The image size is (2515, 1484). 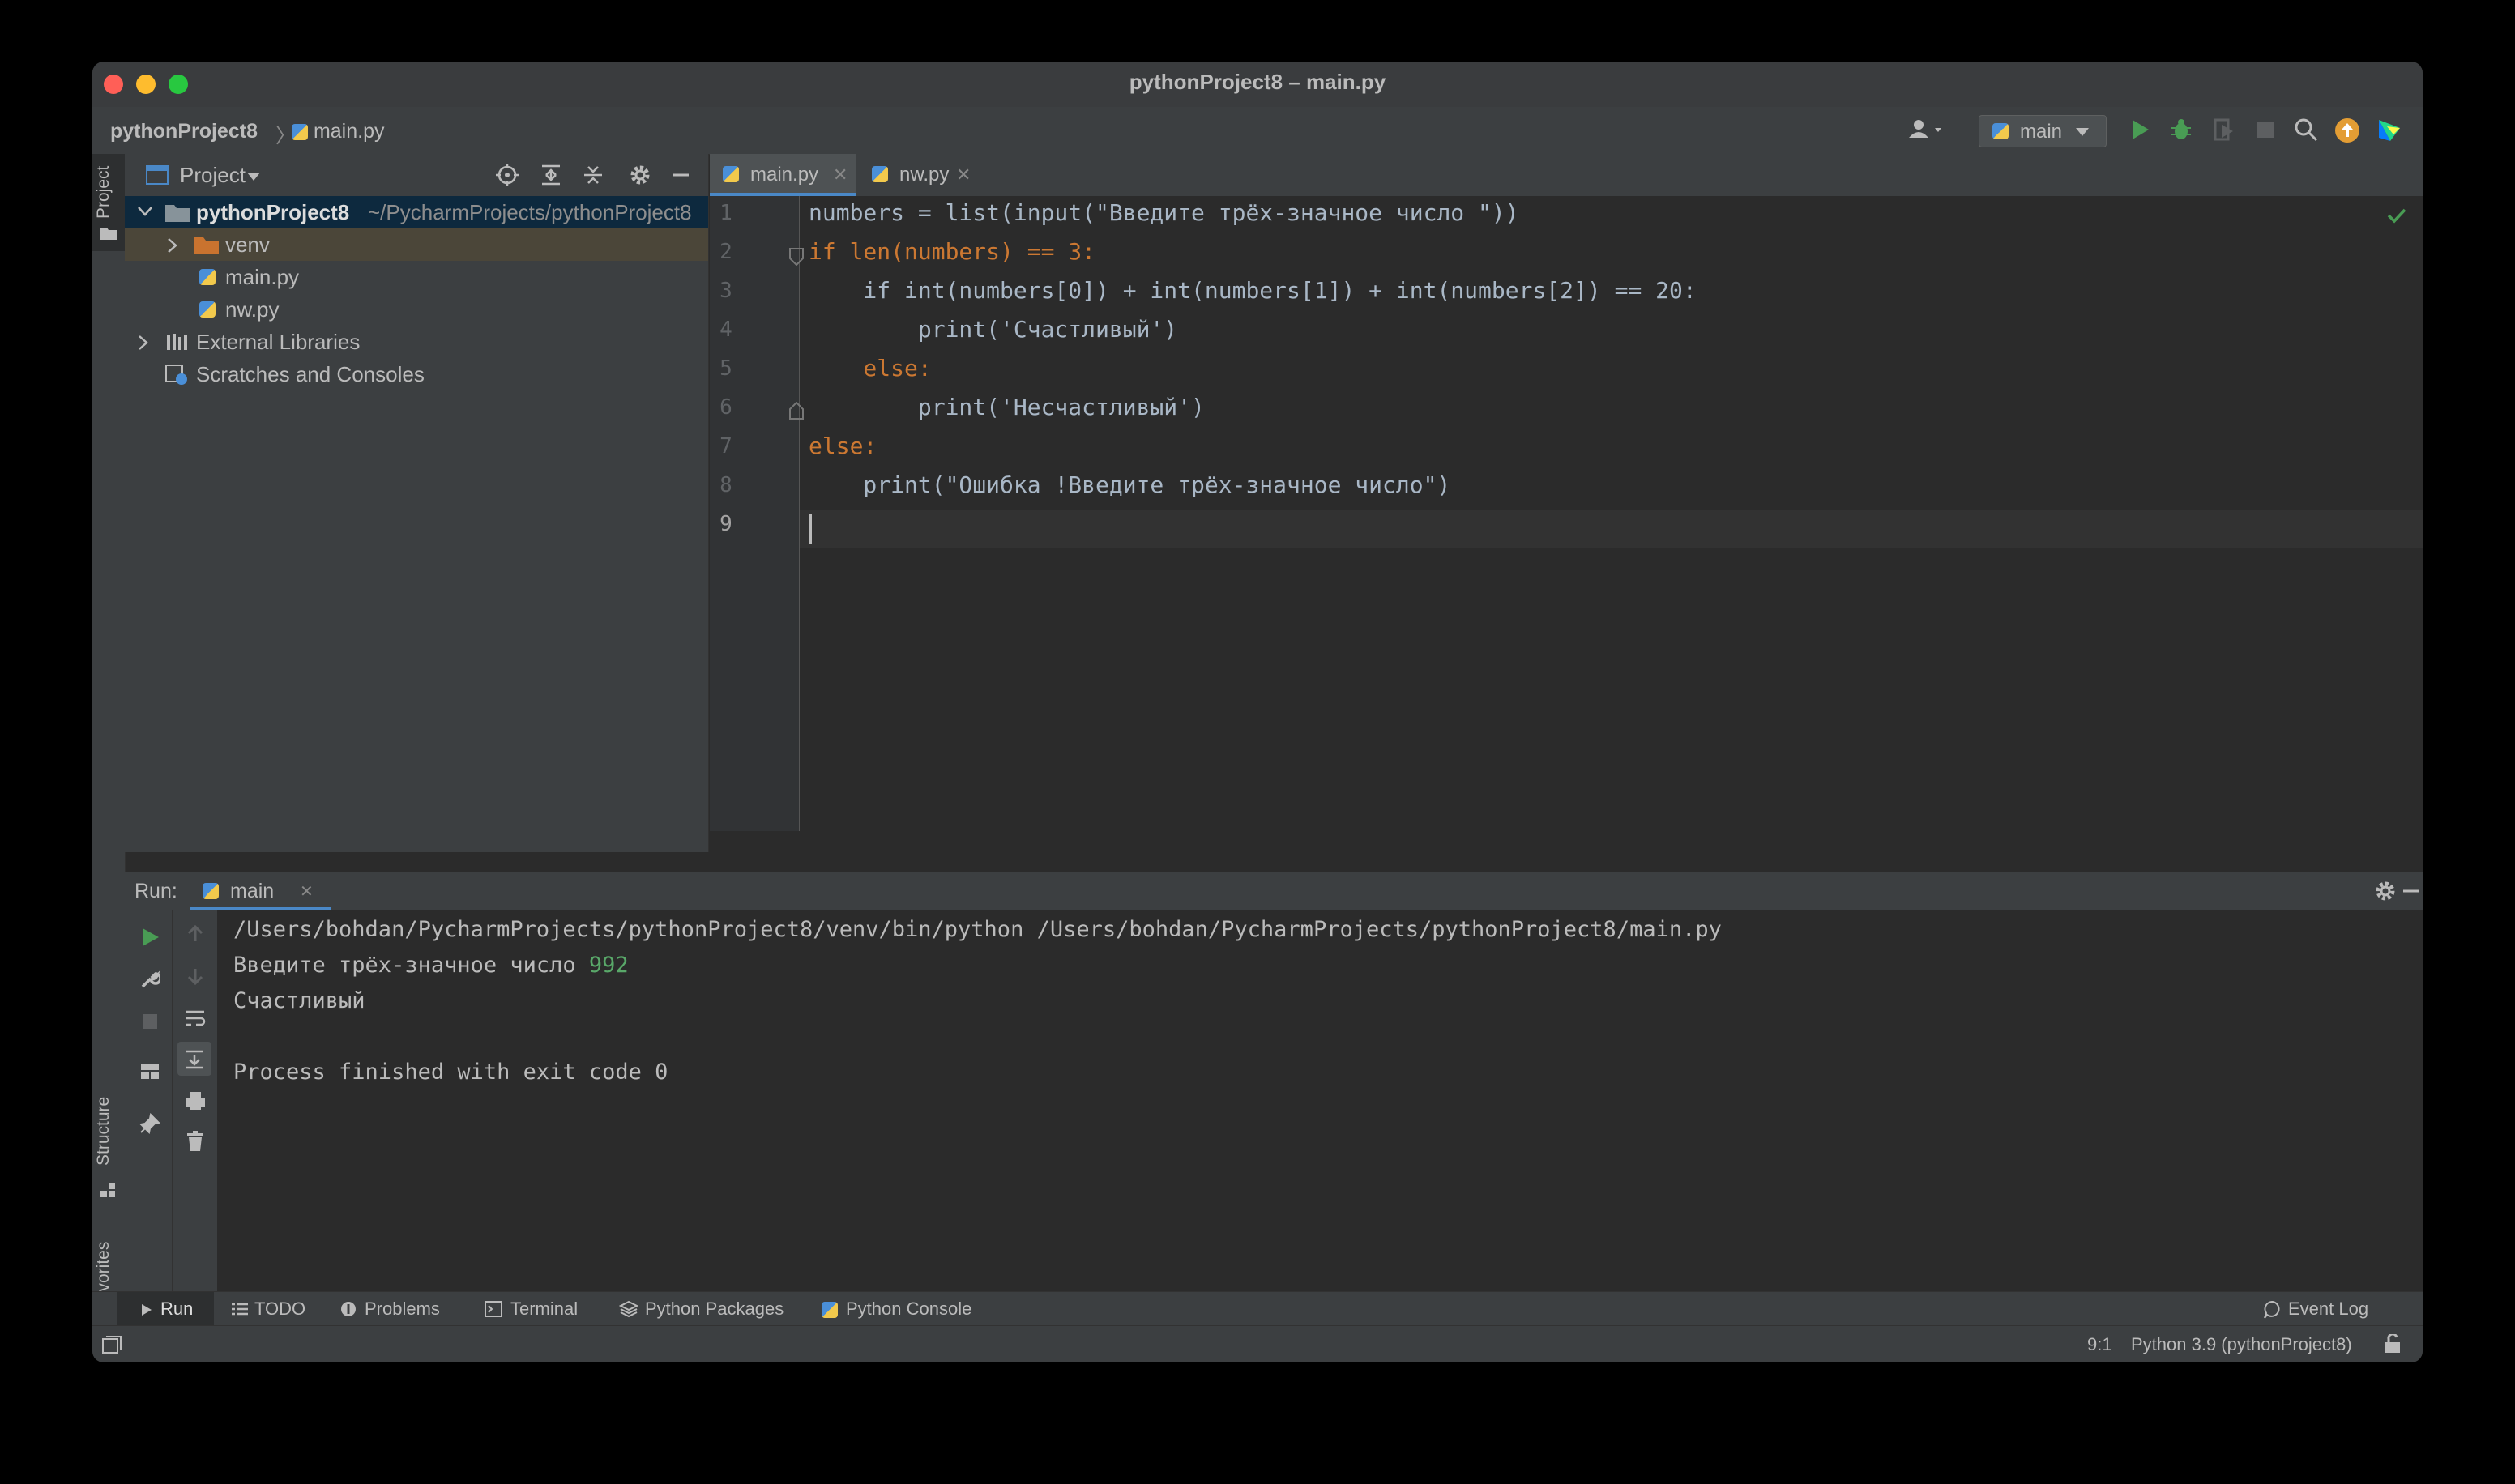 What do you see at coordinates (830, 1310) in the screenshot?
I see `python-console-icon` at bounding box center [830, 1310].